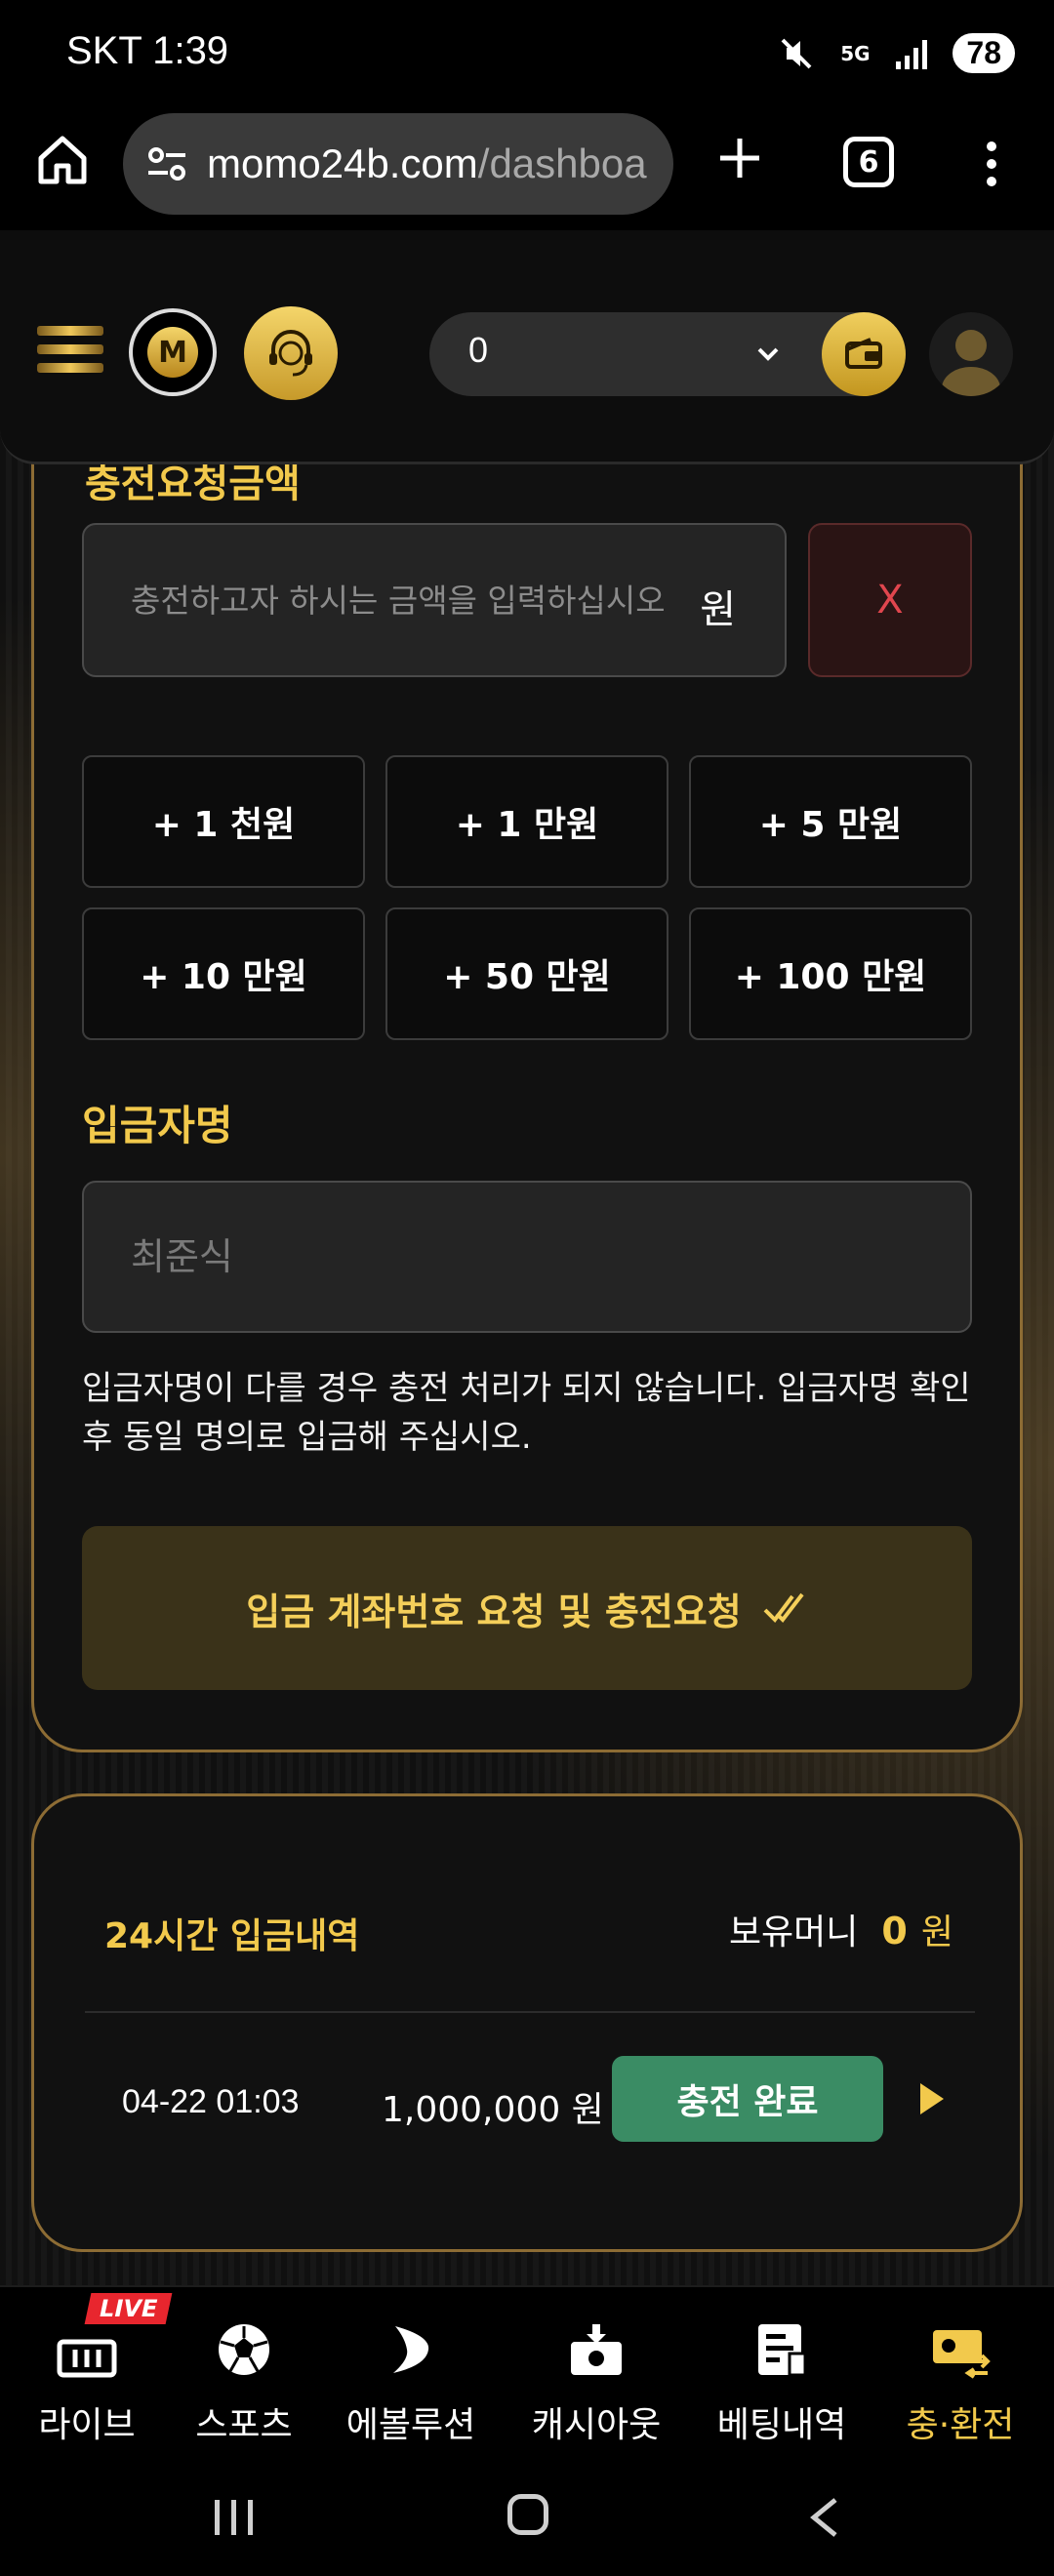  What do you see at coordinates (527, 821) in the screenshot?
I see `quick-amount-button: + 1 만원` at bounding box center [527, 821].